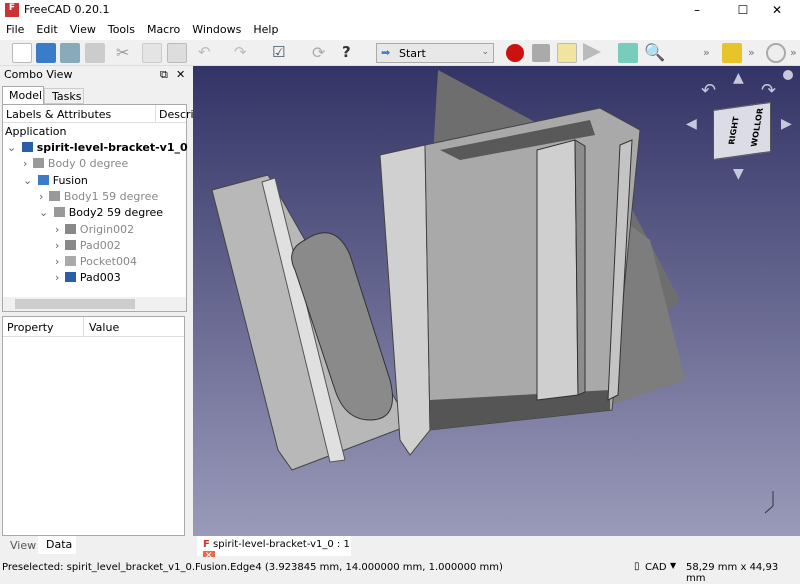 This screenshot has height=584, width=800. I want to click on tree-item: ⌄ spirit-level-bracket-v1_0, so click(97, 149).